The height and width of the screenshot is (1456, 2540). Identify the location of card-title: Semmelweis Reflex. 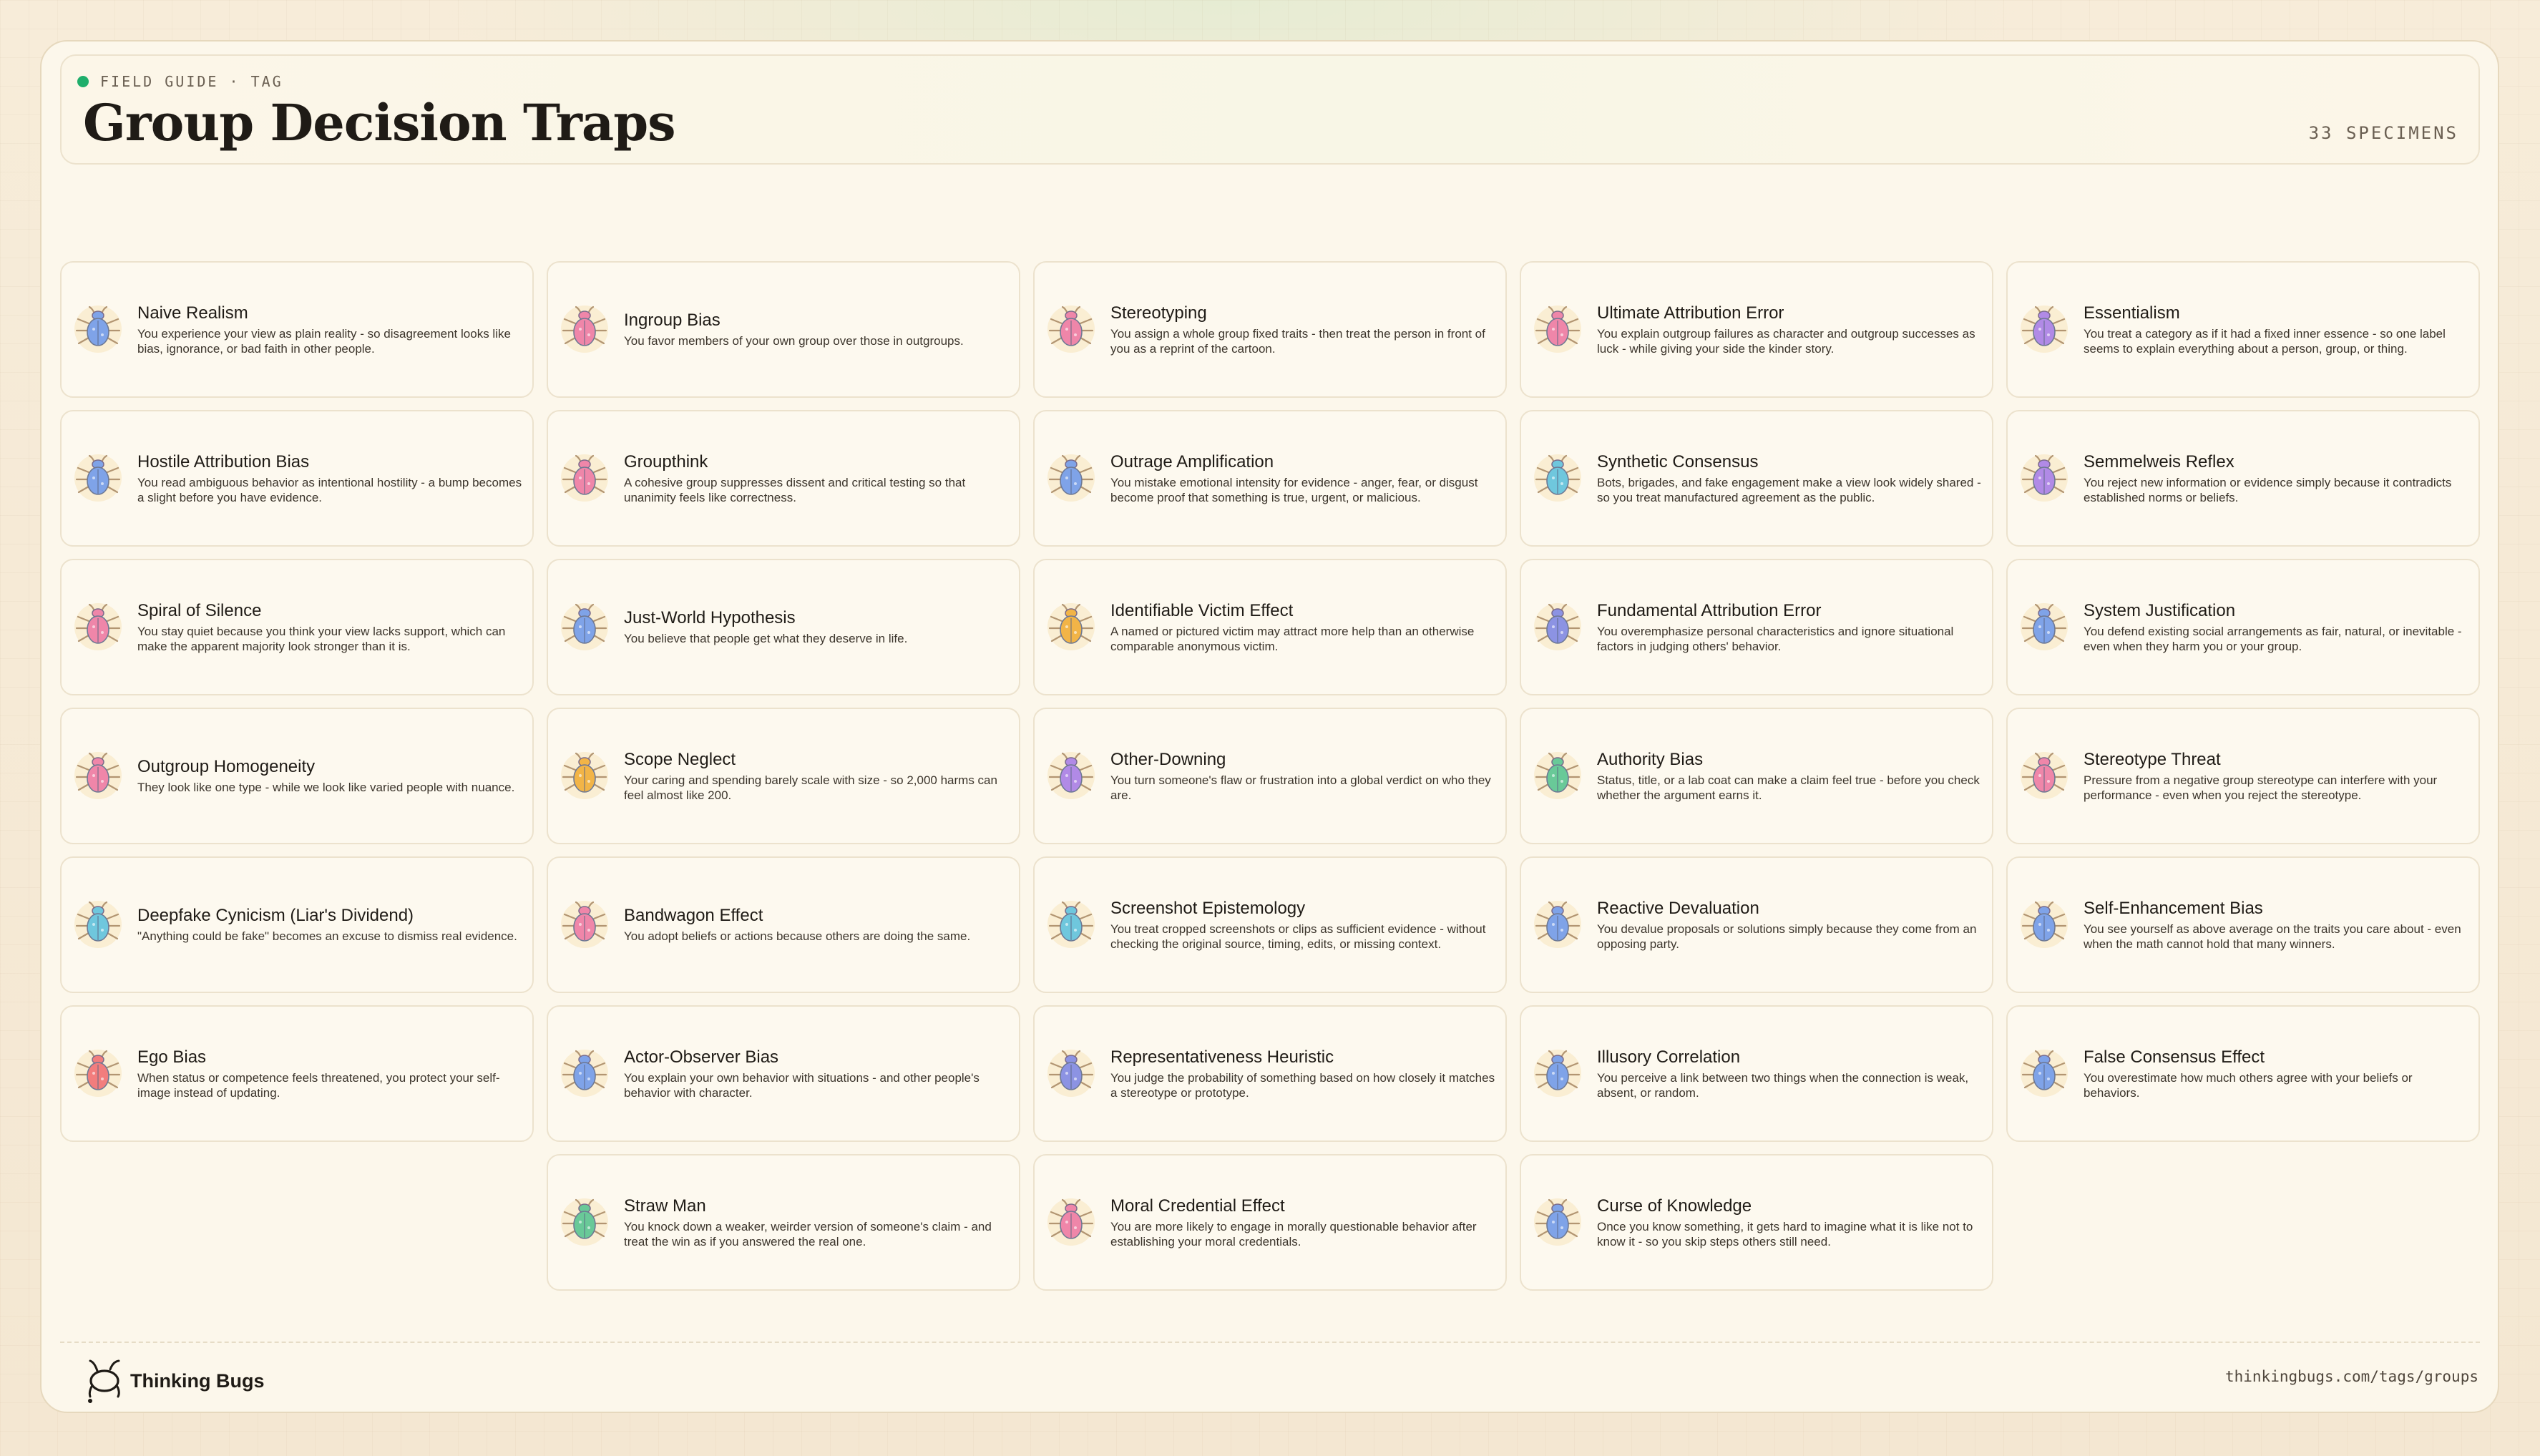
(2159, 461).